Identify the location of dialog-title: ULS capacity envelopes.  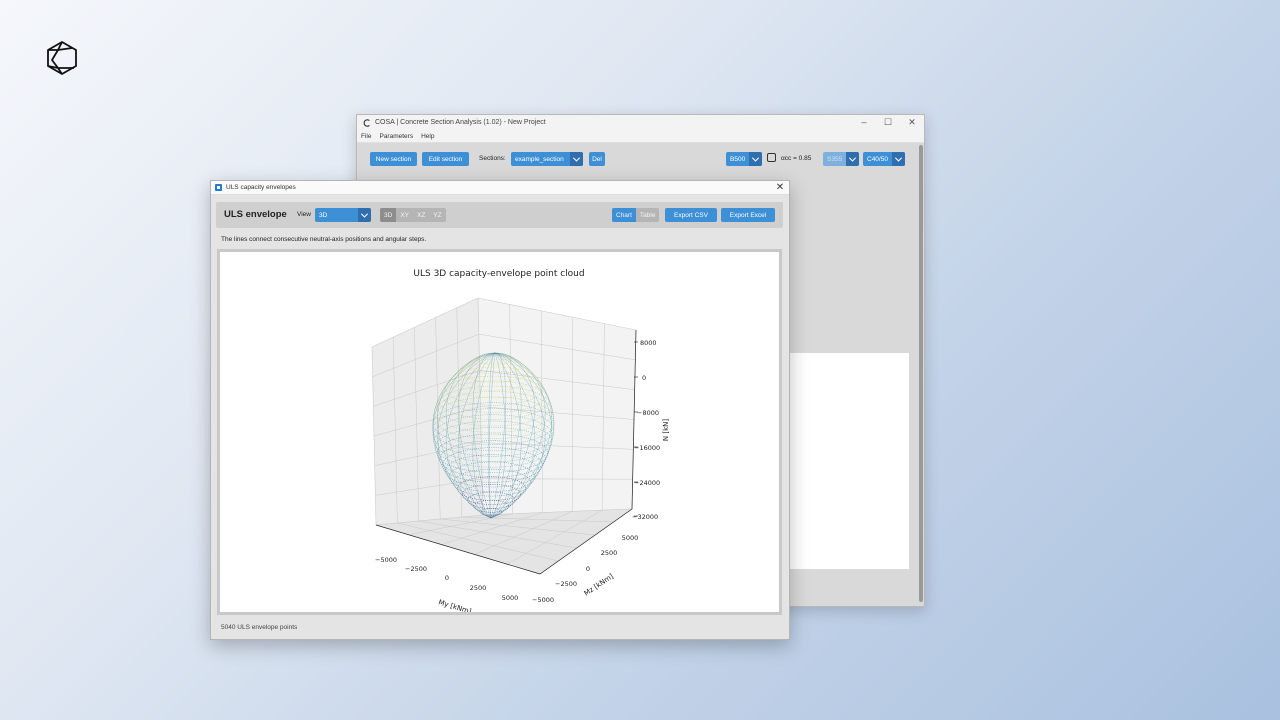
(261, 187).